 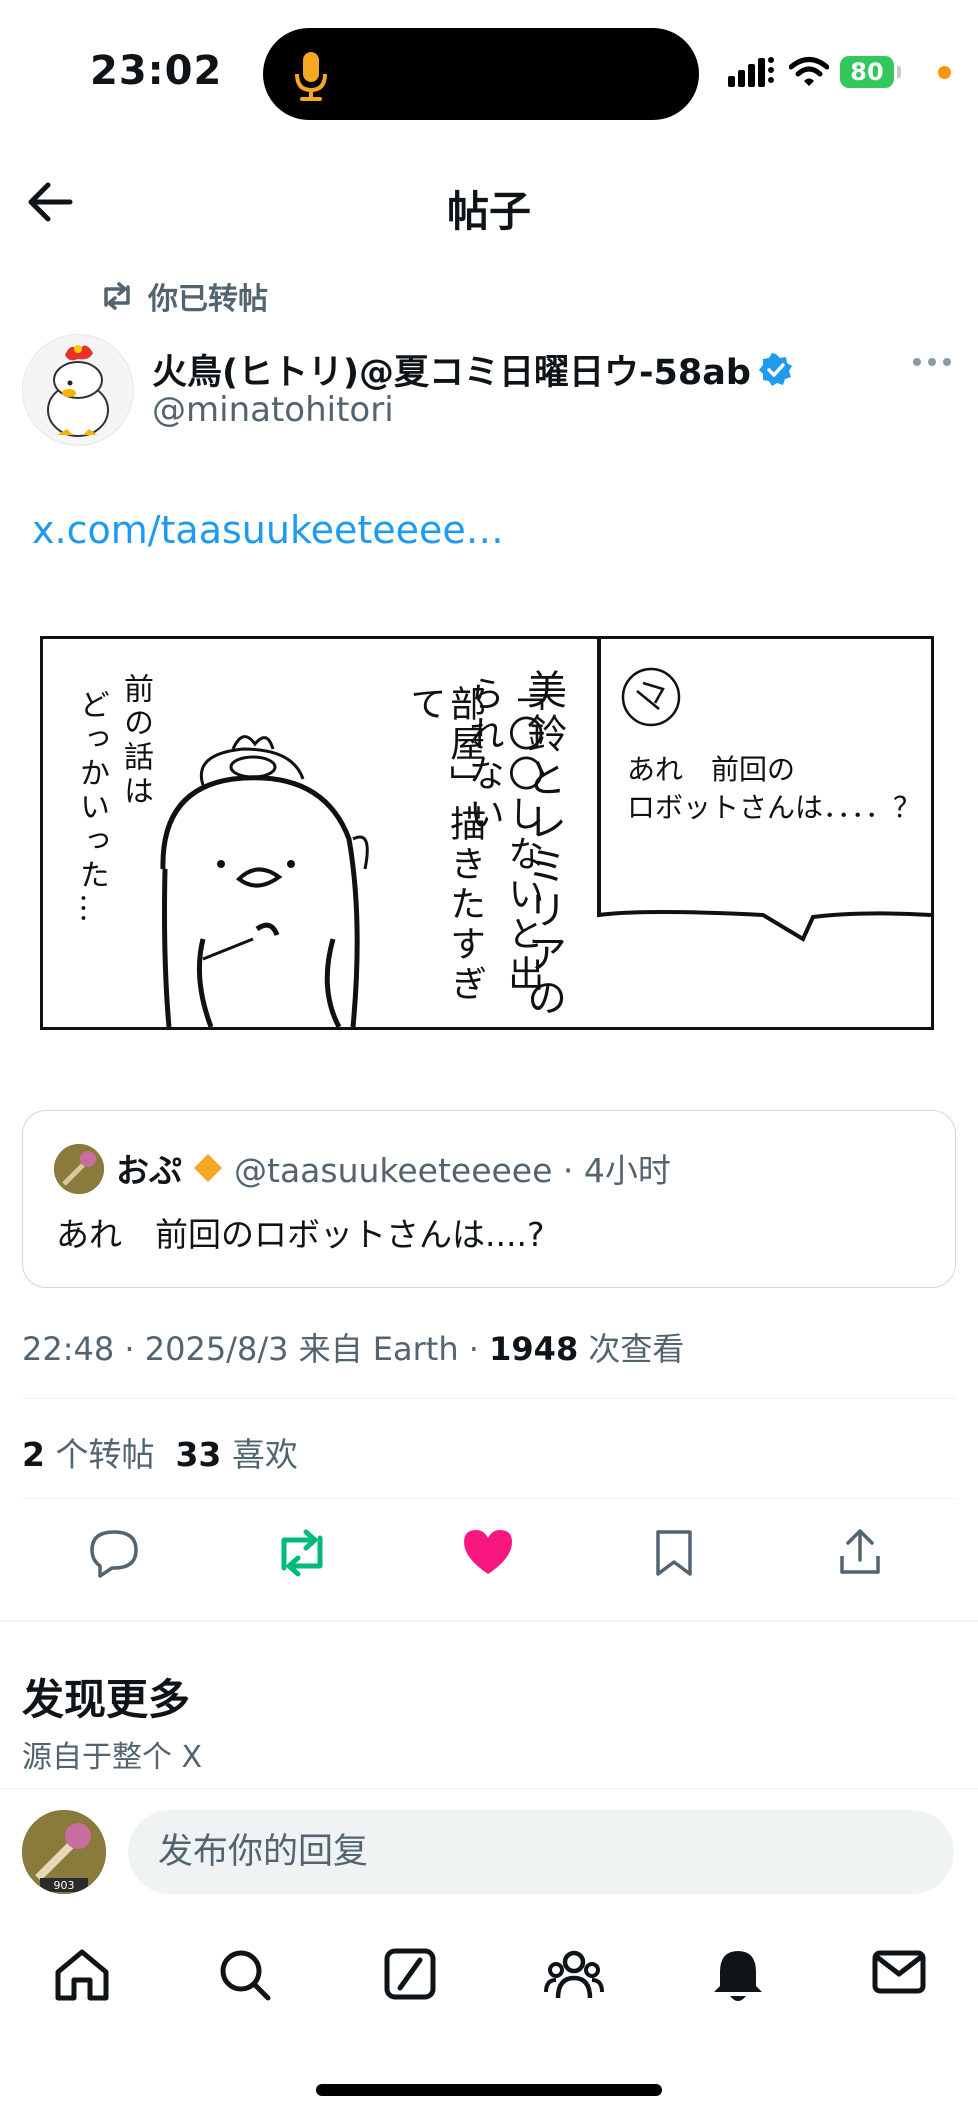 I want to click on post-stats: 2 个转帖 33 喜欢, so click(x=160, y=1452).